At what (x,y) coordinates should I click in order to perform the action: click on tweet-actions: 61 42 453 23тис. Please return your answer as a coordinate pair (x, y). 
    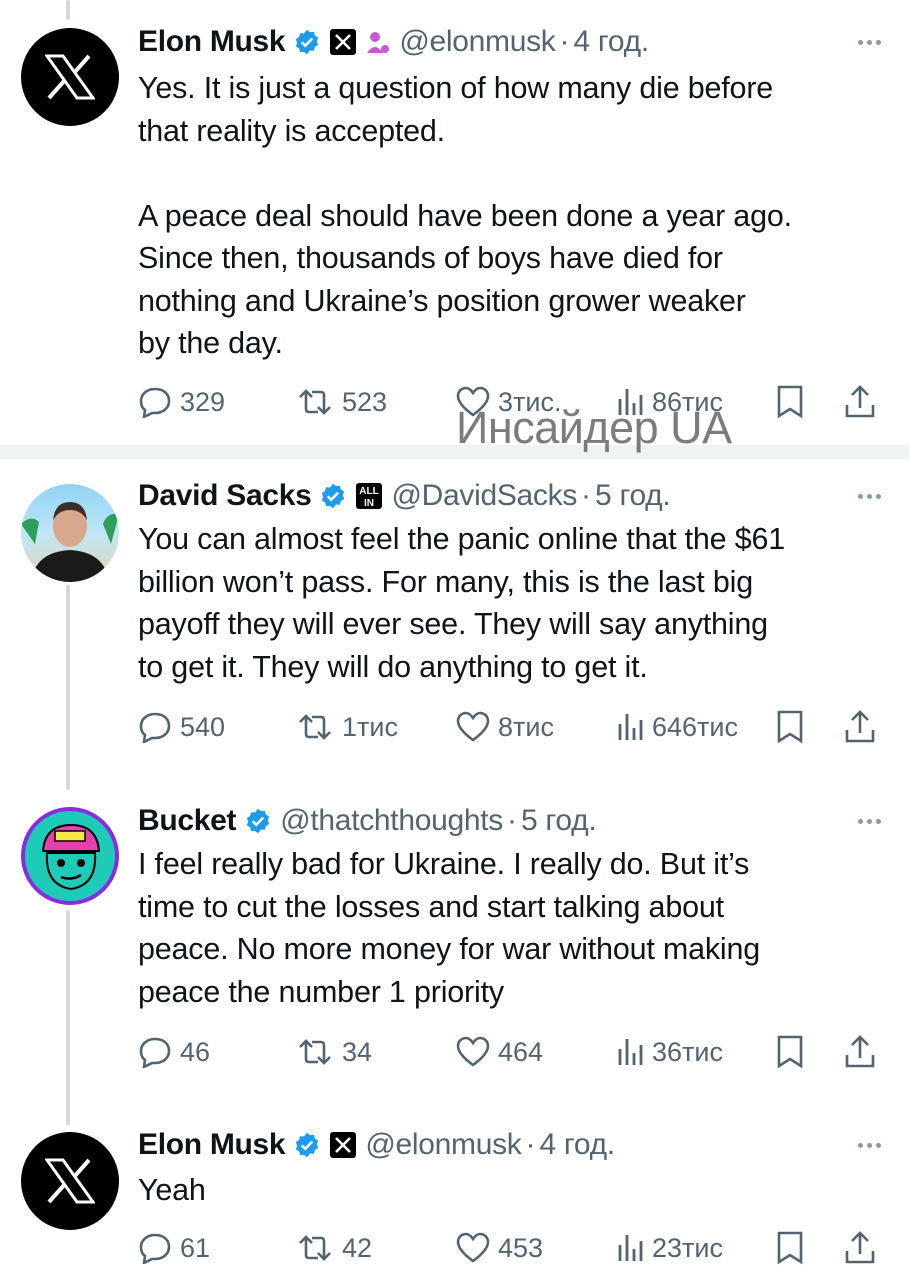
    Looking at the image, I should click on (511, 1248).